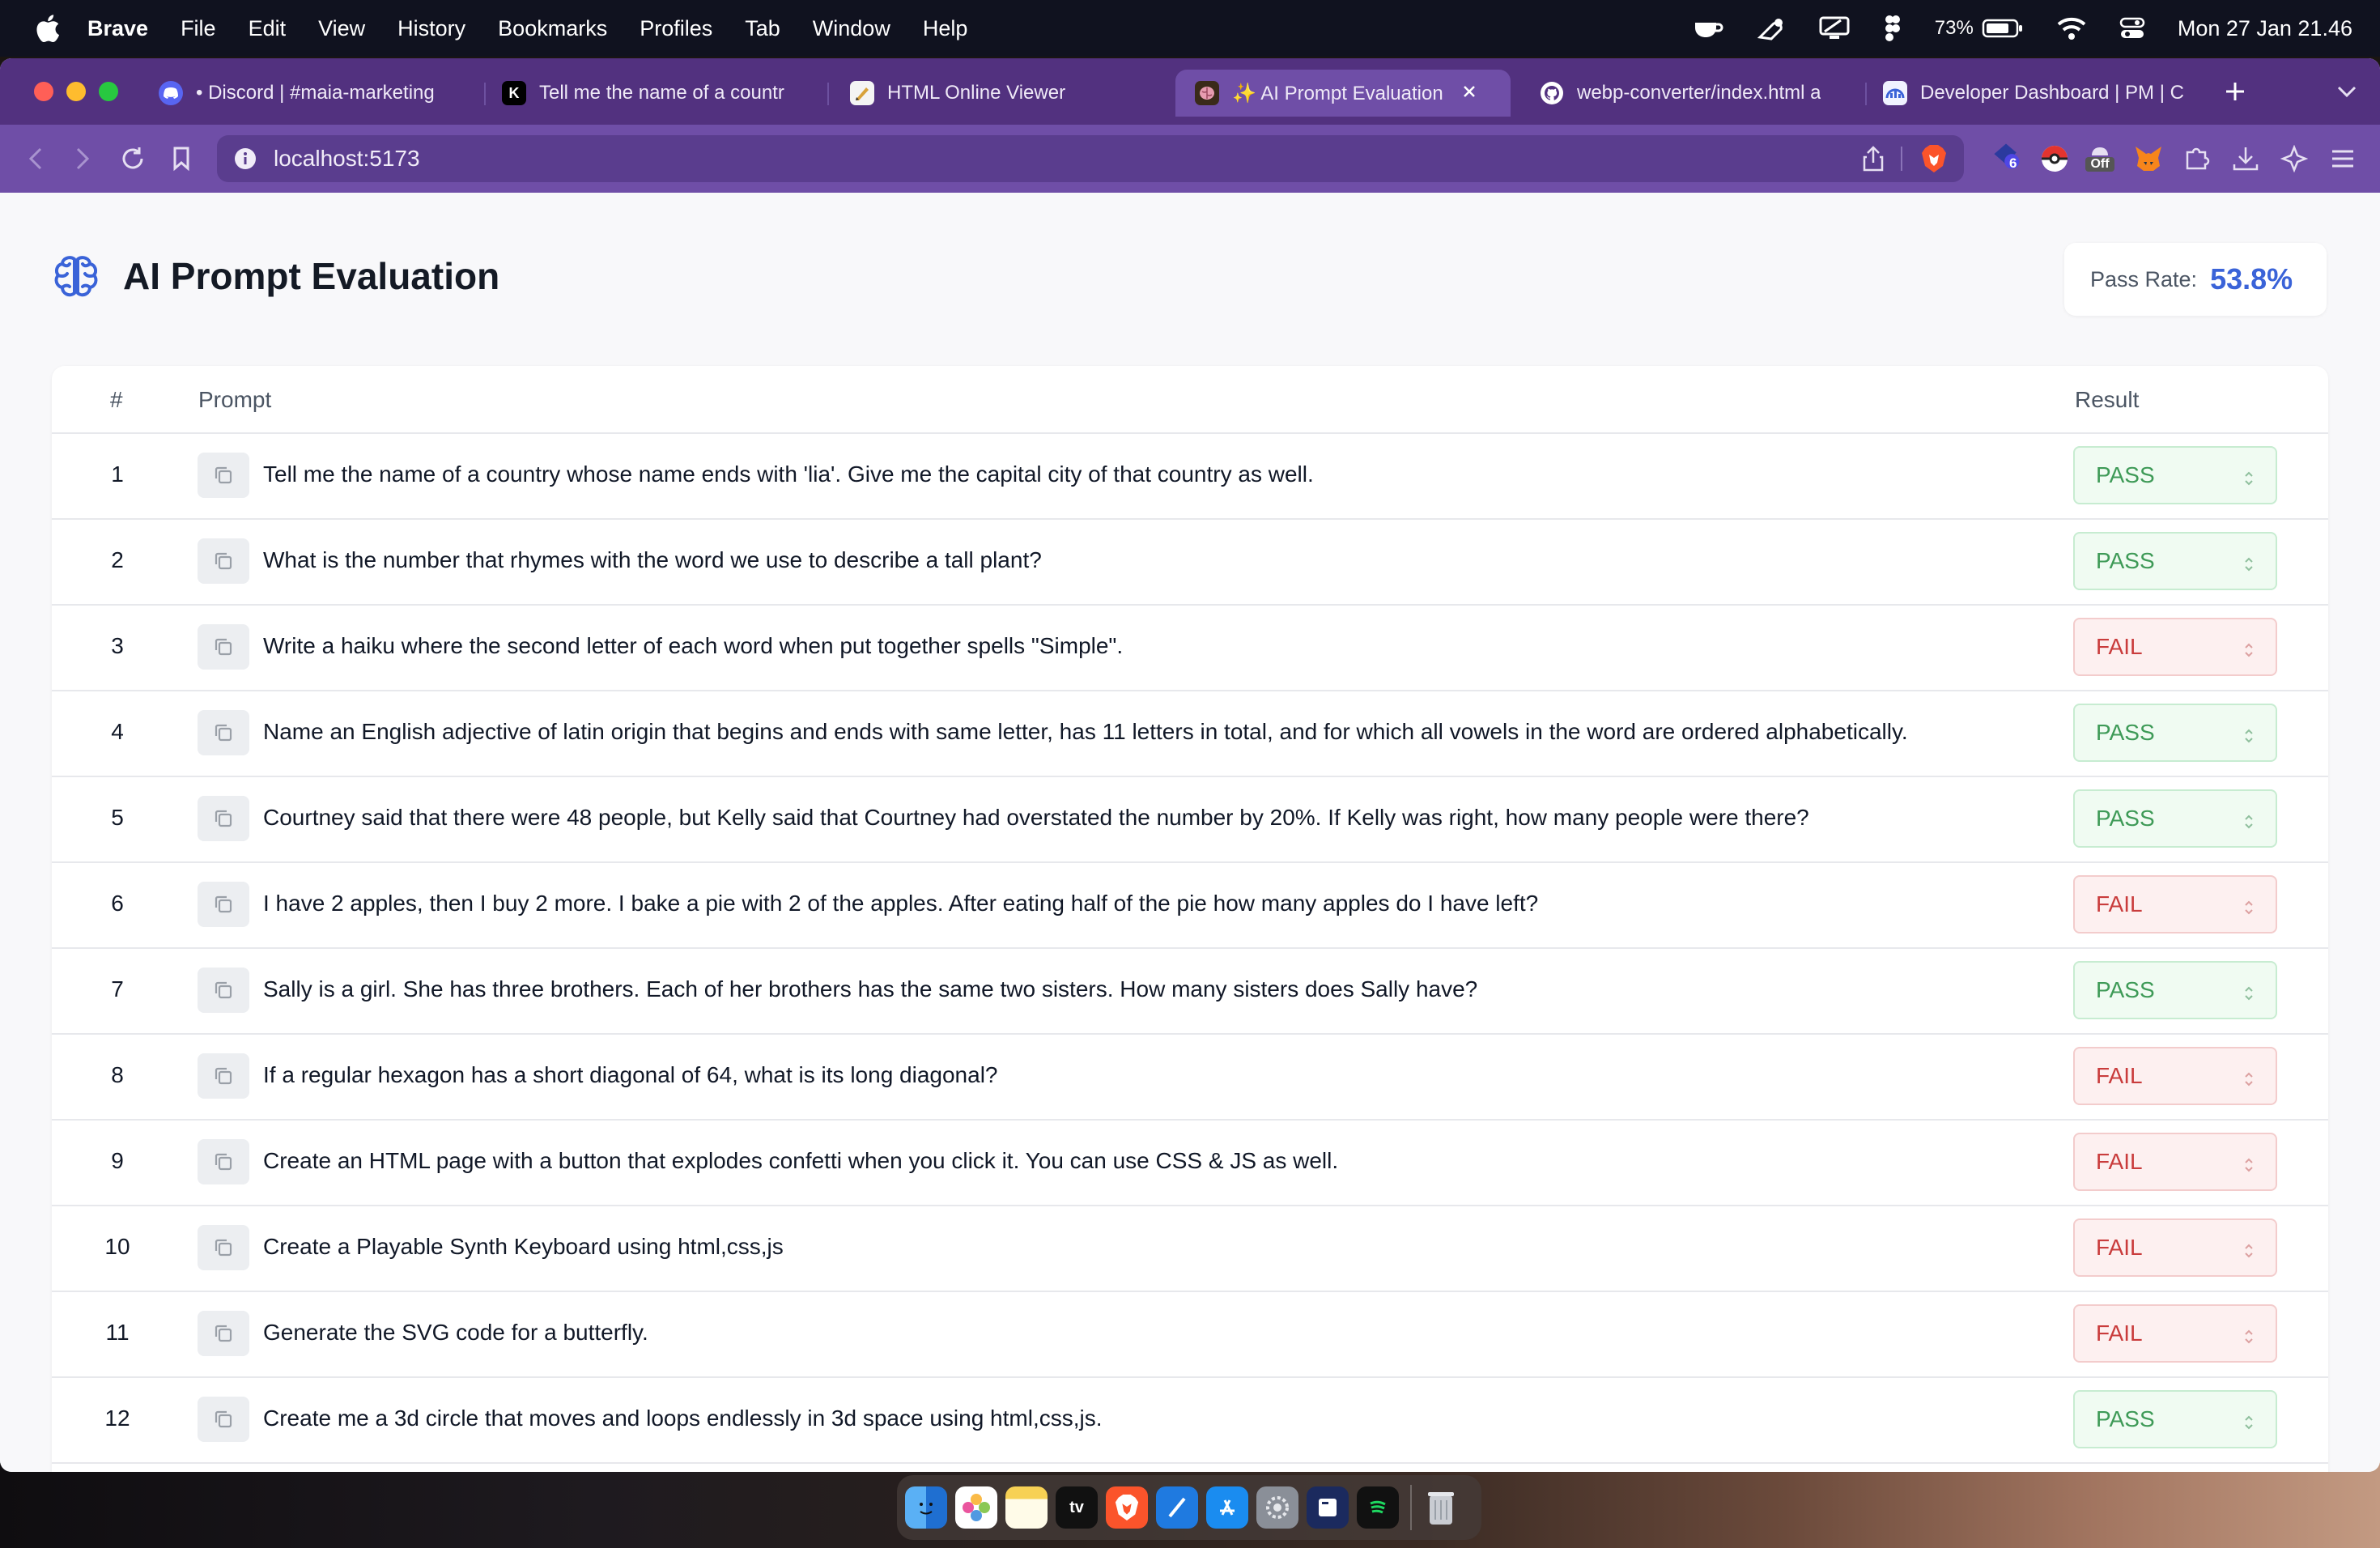  I want to click on notes-icon, so click(1026, 1507).